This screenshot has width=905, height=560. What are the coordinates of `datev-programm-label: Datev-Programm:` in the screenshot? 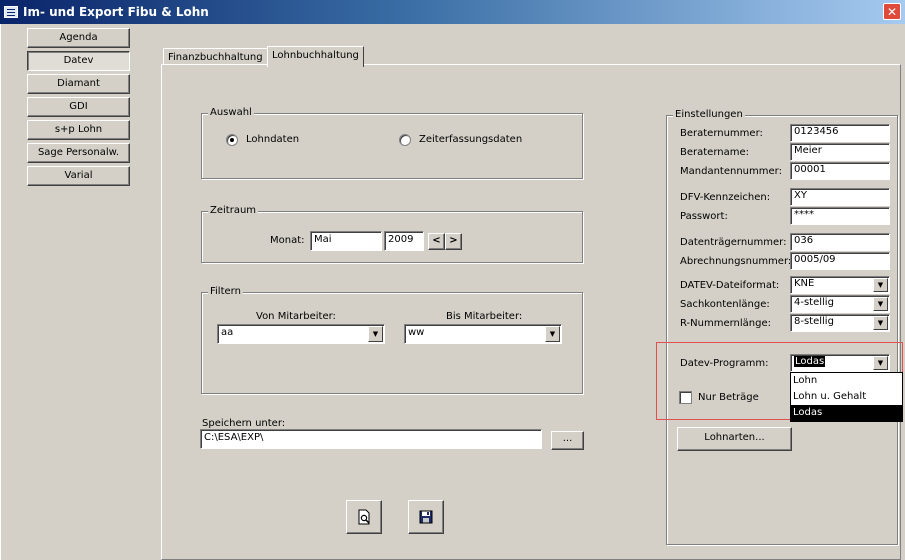 It's located at (724, 363).